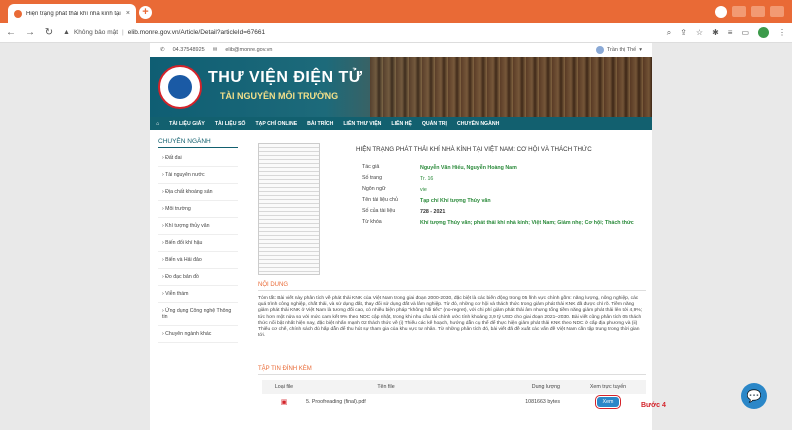  Describe the element at coordinates (320, 124) in the screenshot. I see `nav-item-bai-trich: BÀI TRÍCH` at that location.